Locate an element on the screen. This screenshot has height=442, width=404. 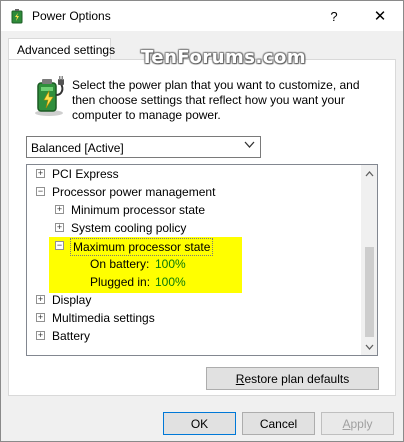
cancel-button: Cancel is located at coordinates (278, 423).